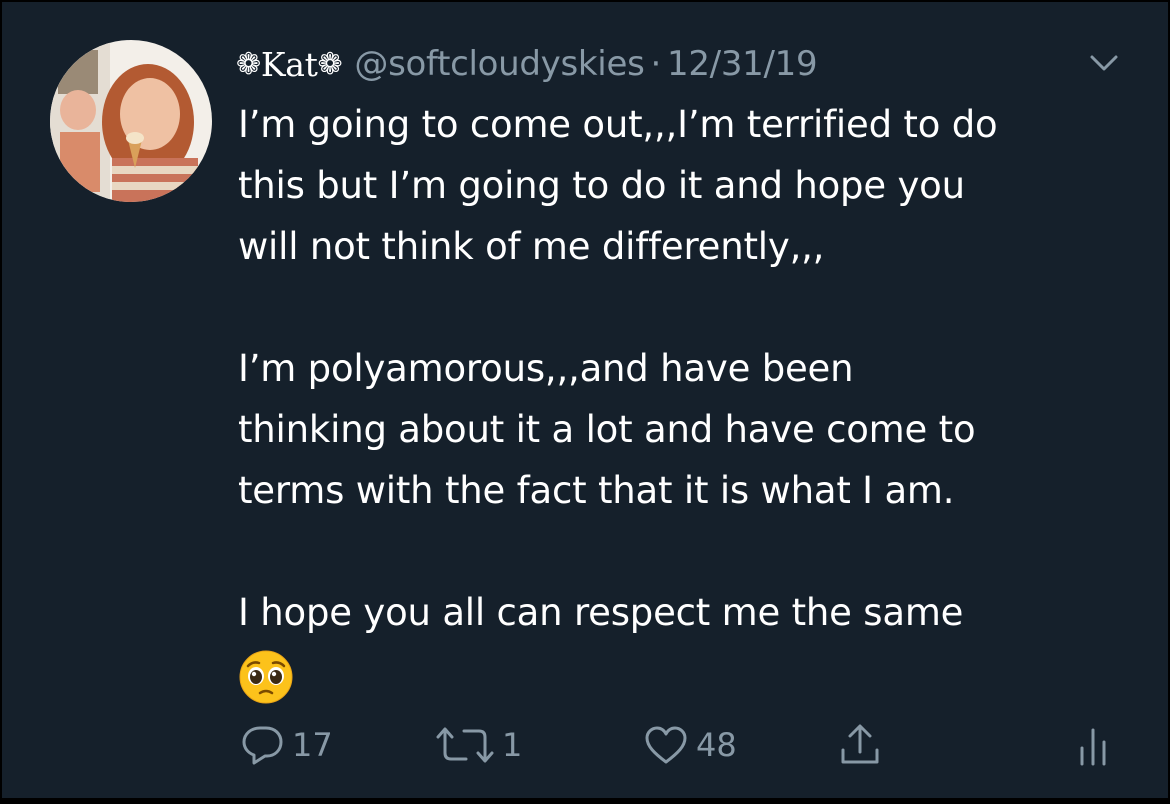 The width and height of the screenshot is (1170, 804). I want to click on tweet-line: thinking about it a lot and have come to, so click(607, 429).